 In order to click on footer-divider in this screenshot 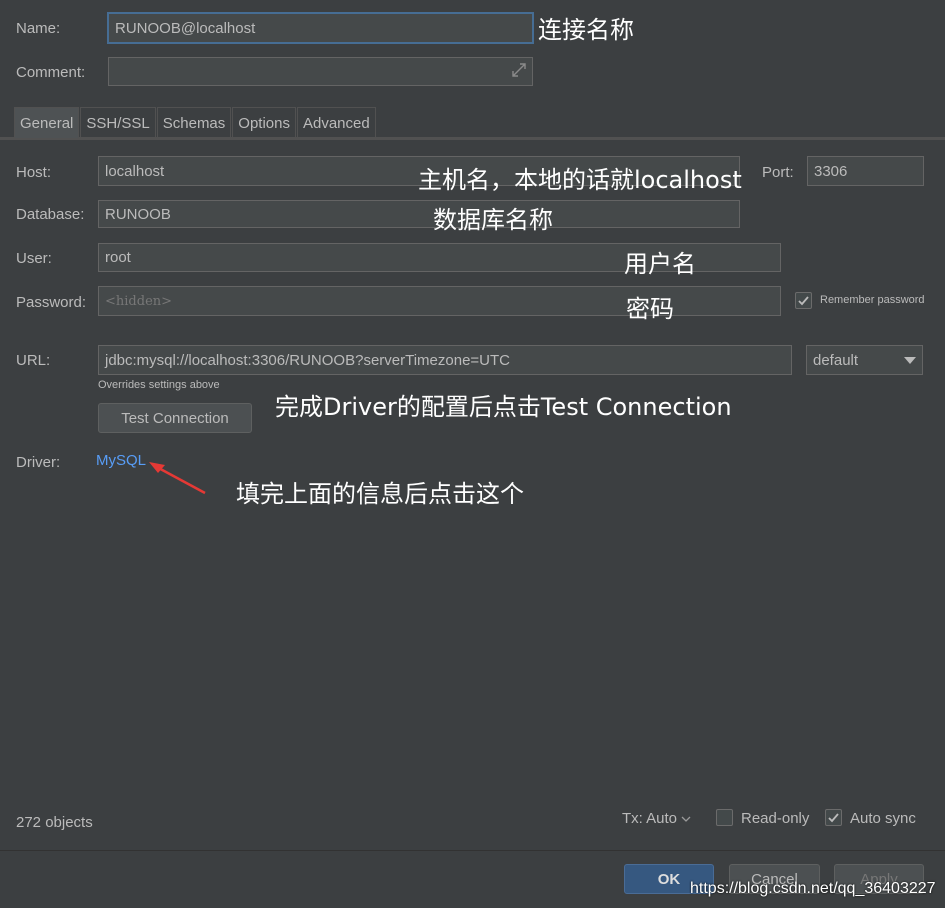, I will do `click(472, 850)`.